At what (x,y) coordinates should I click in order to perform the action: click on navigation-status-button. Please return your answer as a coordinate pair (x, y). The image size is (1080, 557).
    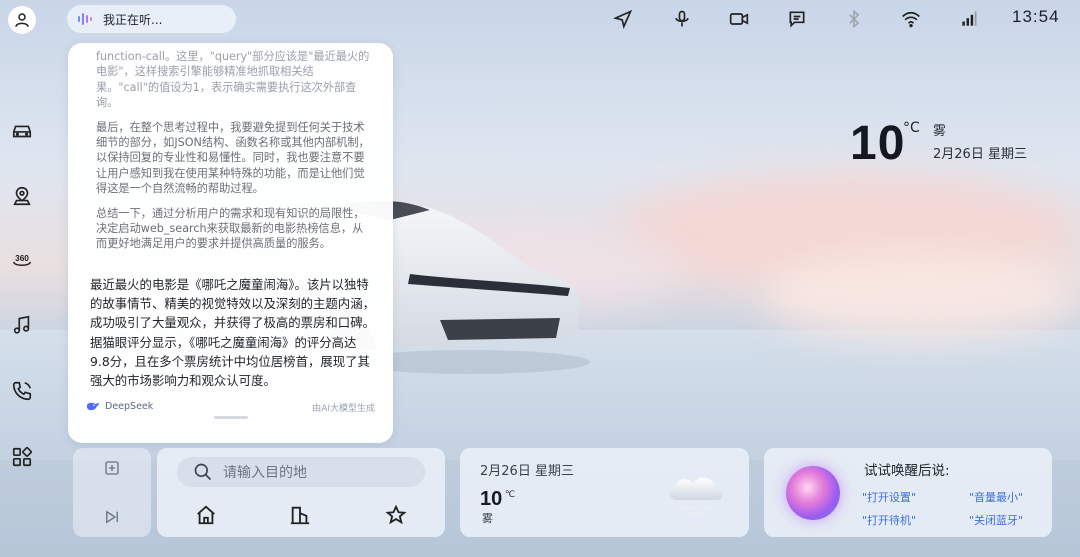
    Looking at the image, I should click on (623, 19).